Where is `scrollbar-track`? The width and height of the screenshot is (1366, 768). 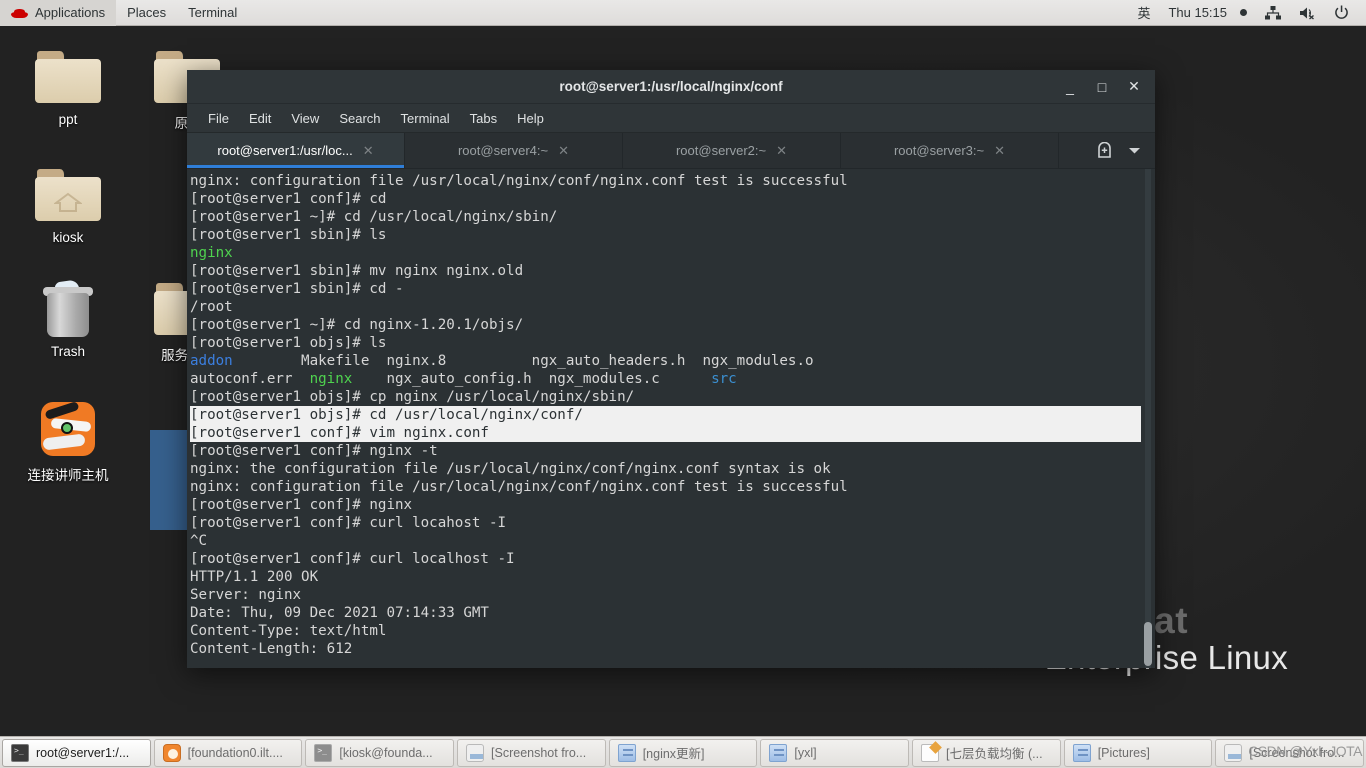
scrollbar-track is located at coordinates (1148, 418).